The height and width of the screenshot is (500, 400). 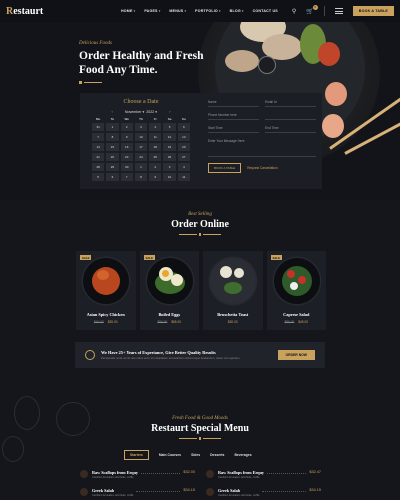 I want to click on calendar-day: 18, so click(x=155, y=147).